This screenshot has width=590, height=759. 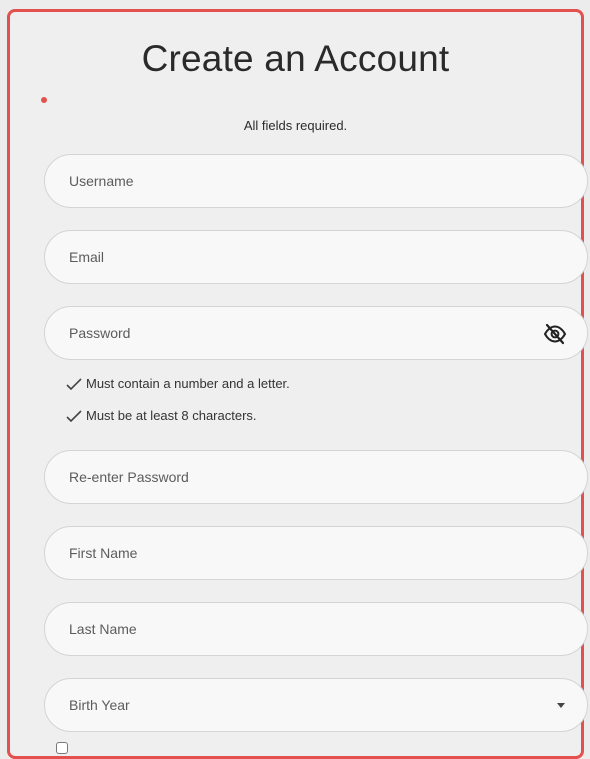 I want to click on password-field: Password, so click(x=316, y=333).